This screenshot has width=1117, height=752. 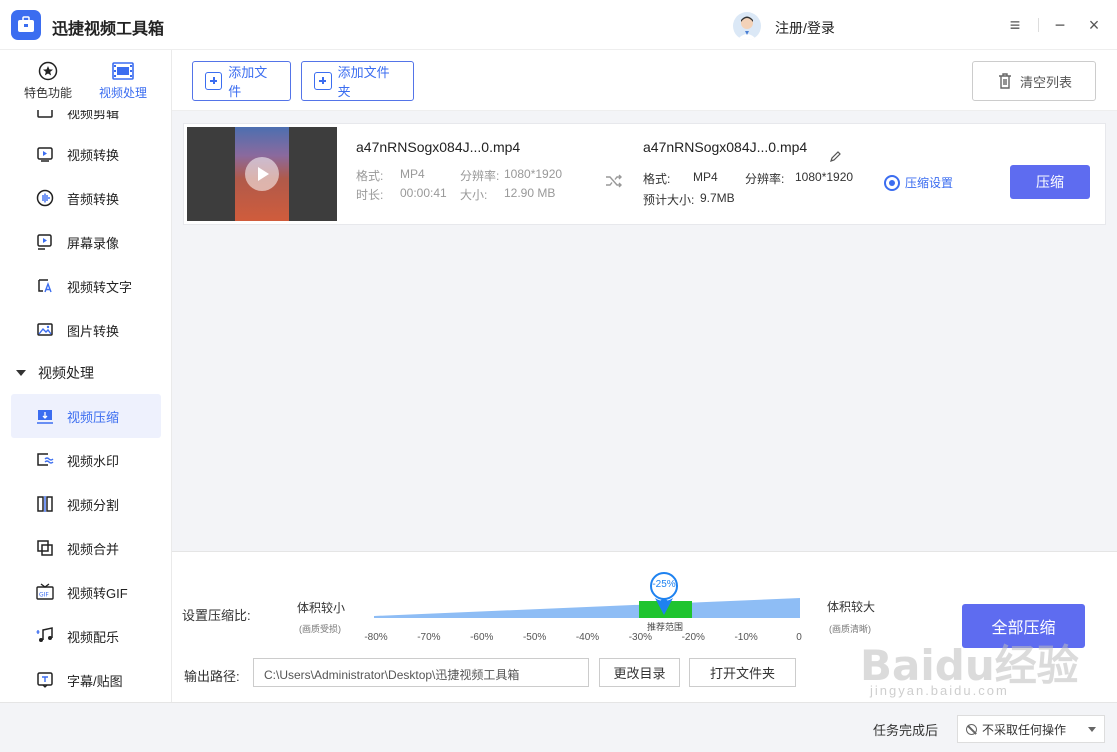 I want to click on output-file-name: a47nRNSogx084J...0.mp4, so click(x=725, y=147).